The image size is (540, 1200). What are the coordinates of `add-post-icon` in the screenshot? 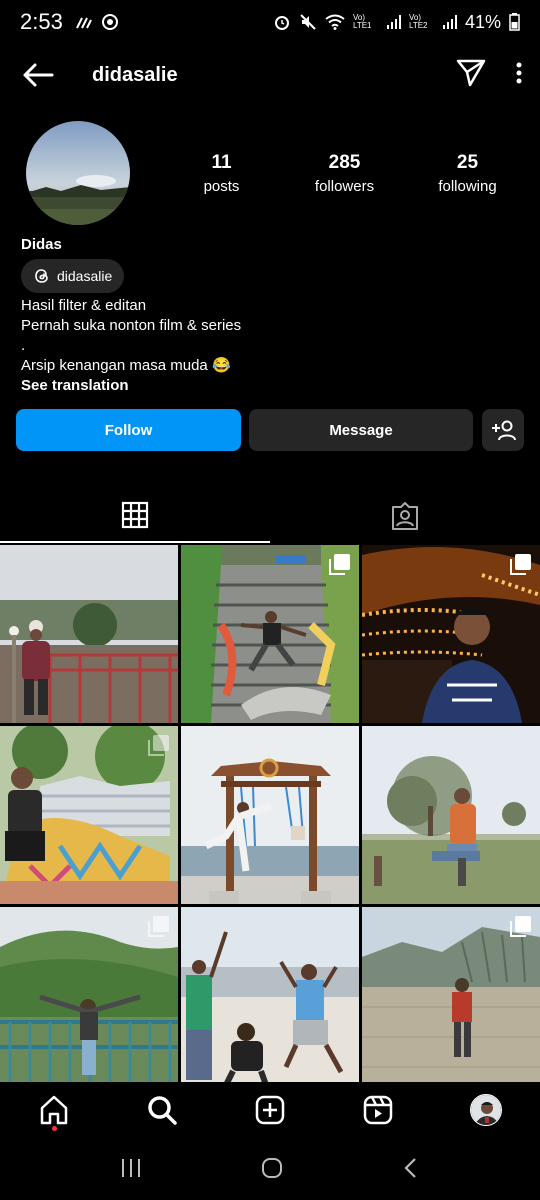 It's located at (270, 1110).